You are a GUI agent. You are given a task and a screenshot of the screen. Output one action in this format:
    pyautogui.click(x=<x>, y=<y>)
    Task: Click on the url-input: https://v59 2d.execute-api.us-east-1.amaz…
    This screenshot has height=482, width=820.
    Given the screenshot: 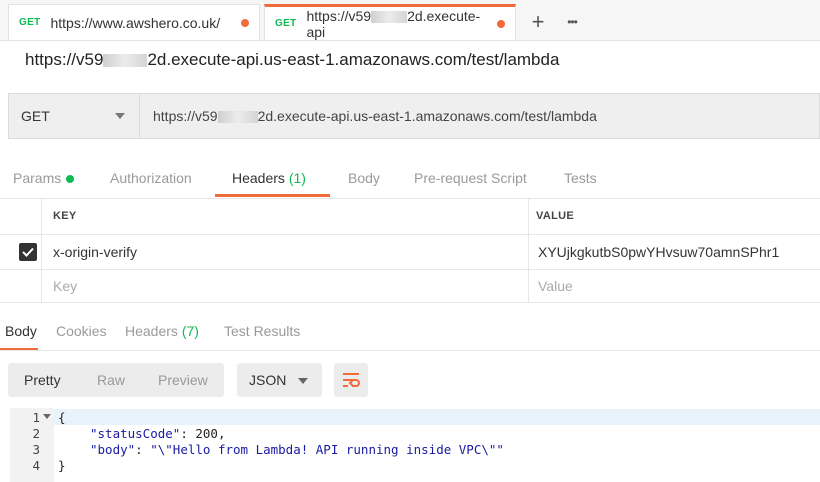 What is the action you would take?
    pyautogui.click(x=375, y=116)
    